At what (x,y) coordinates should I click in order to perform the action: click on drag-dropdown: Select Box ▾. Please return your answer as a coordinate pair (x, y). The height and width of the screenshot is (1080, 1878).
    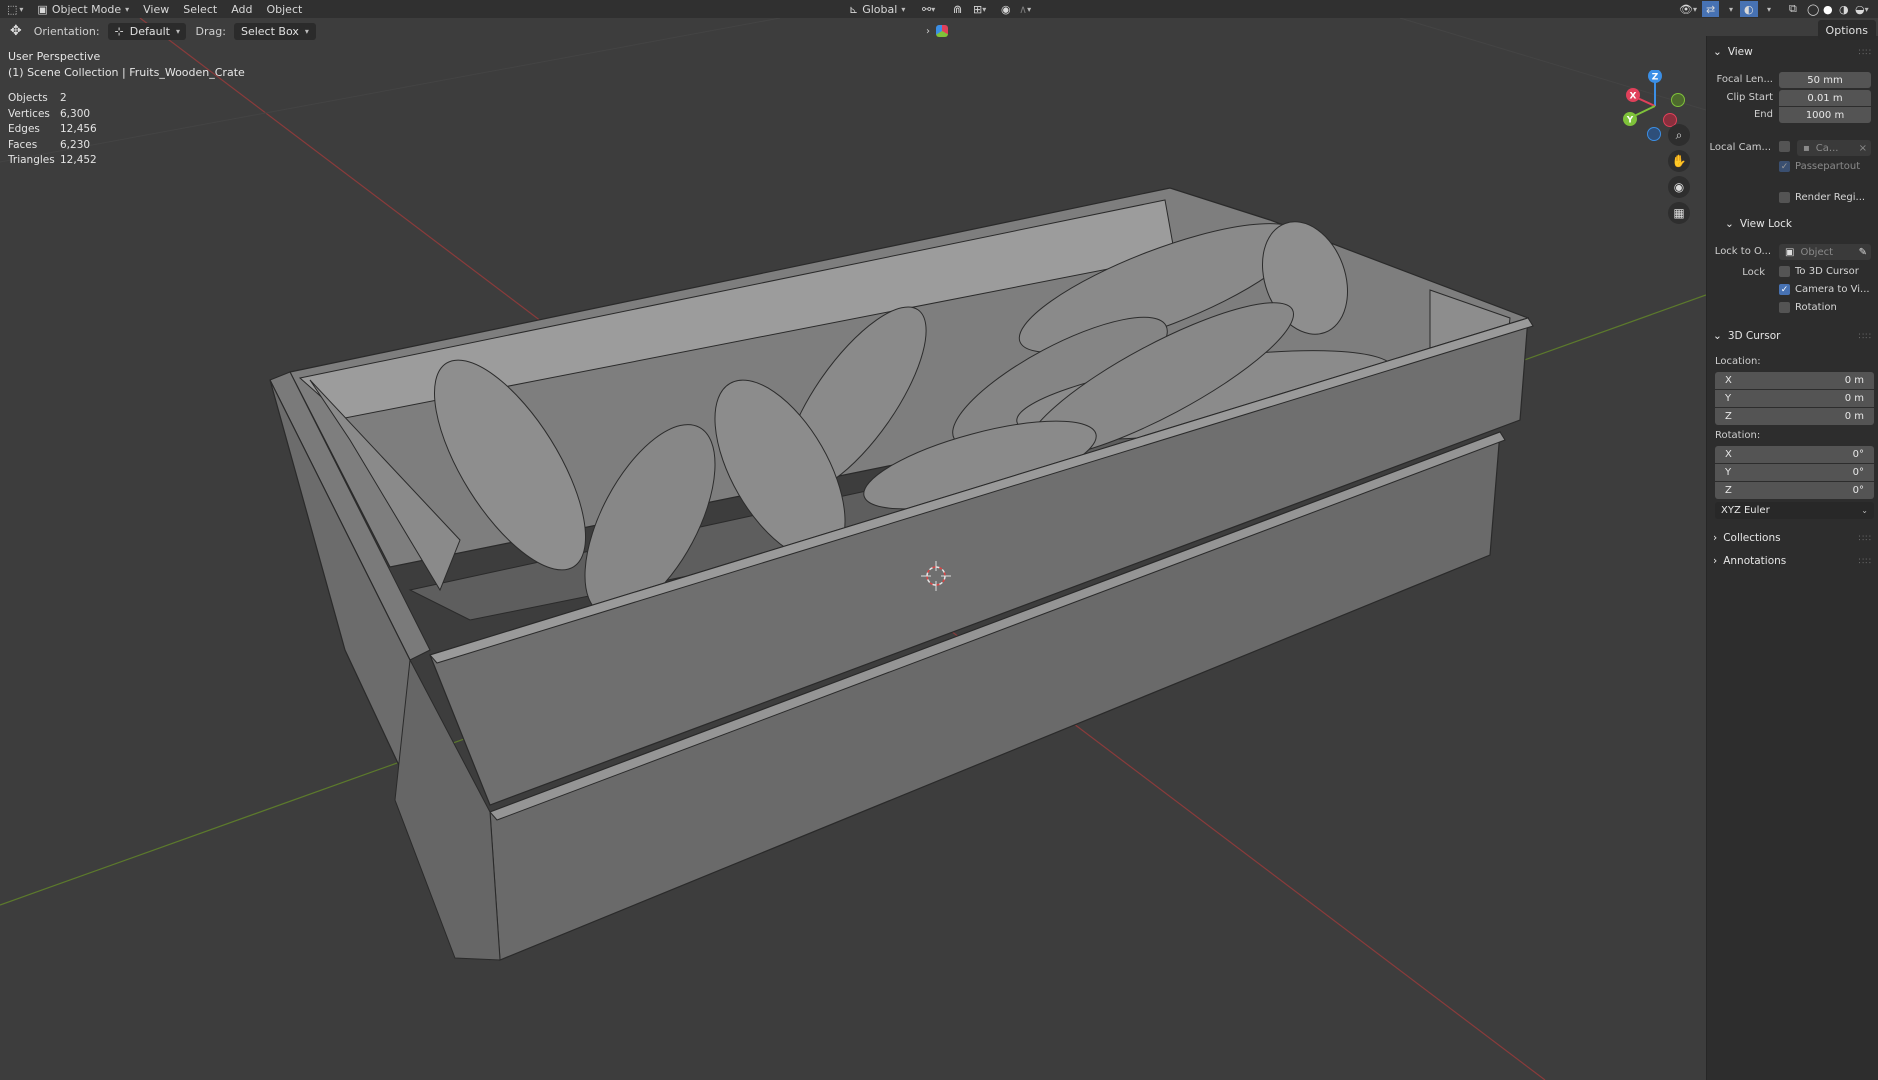
    Looking at the image, I should click on (274, 31).